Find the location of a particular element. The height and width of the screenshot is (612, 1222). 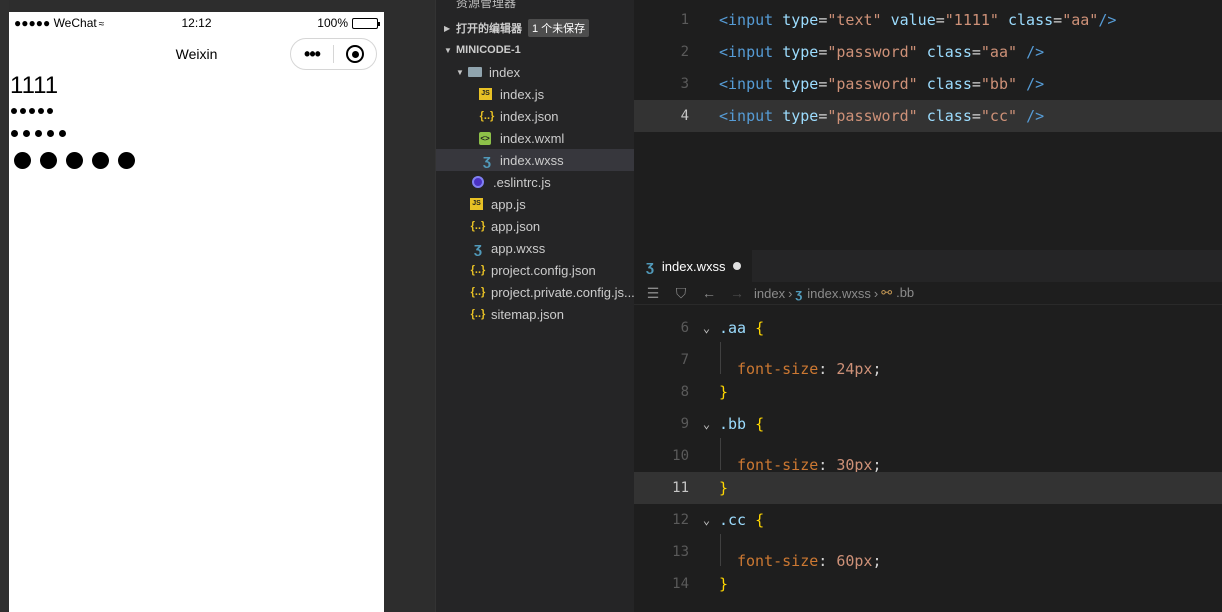

line-number: 4 is located at coordinates (684, 116).